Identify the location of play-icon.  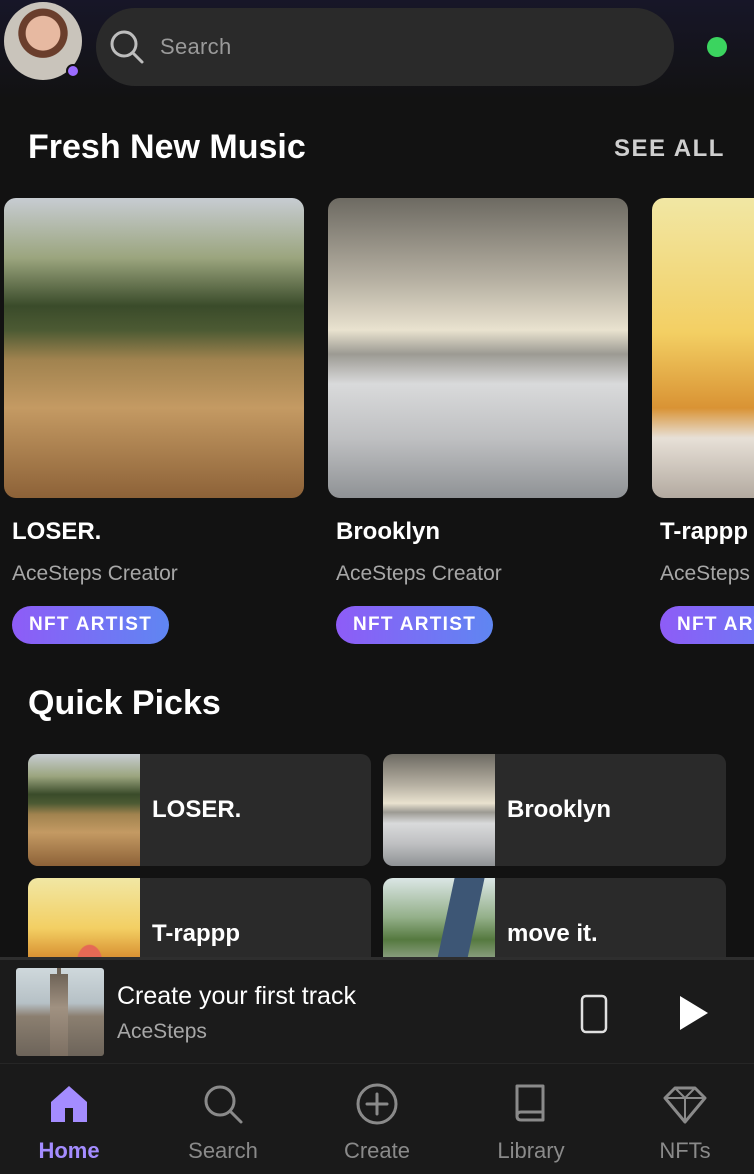
(694, 1013).